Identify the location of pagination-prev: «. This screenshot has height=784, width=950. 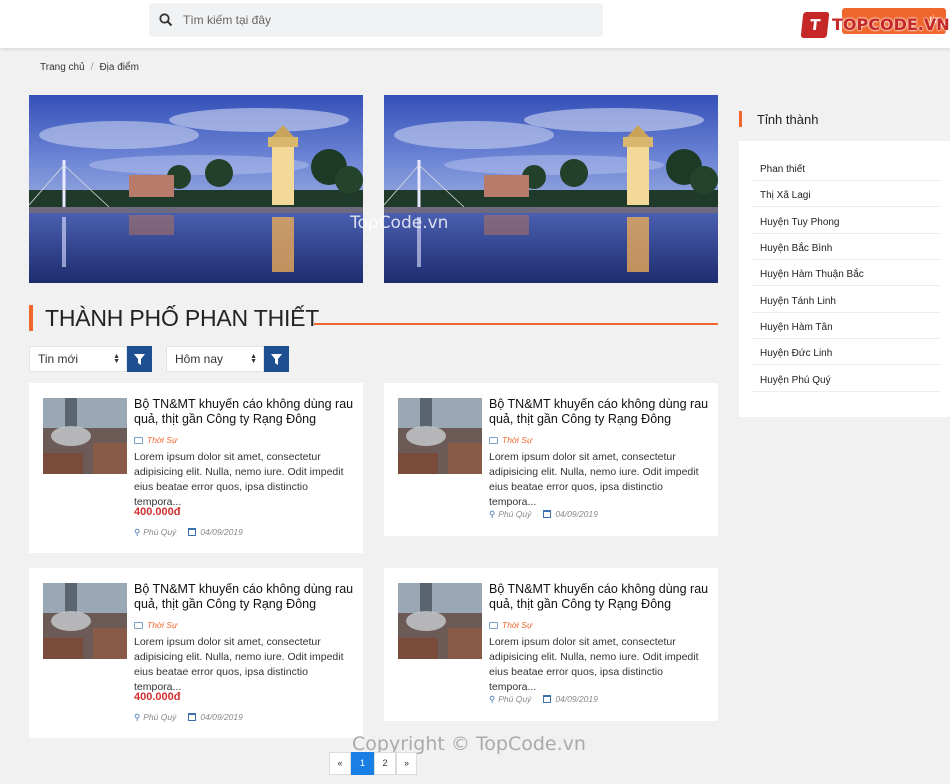
(340, 763).